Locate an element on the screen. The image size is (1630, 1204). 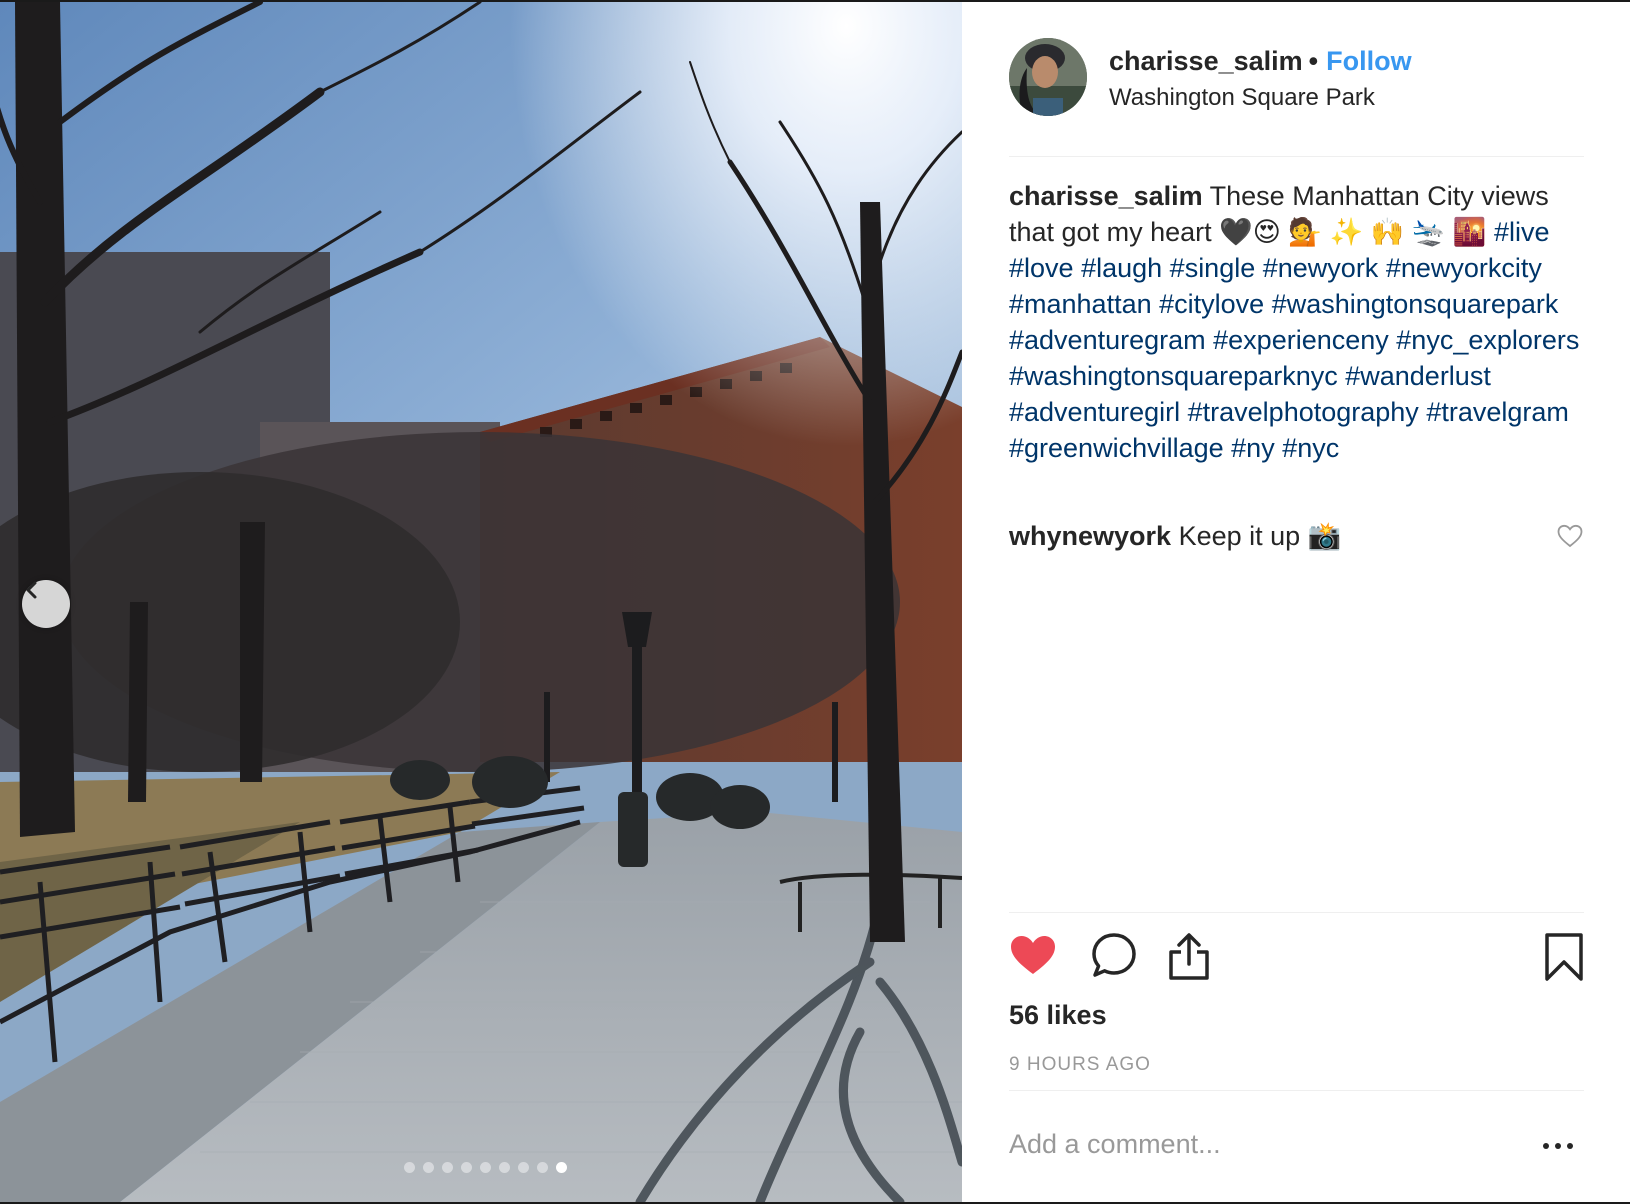
post-timestamp: 9 HOURS AGO is located at coordinates (1080, 1065).